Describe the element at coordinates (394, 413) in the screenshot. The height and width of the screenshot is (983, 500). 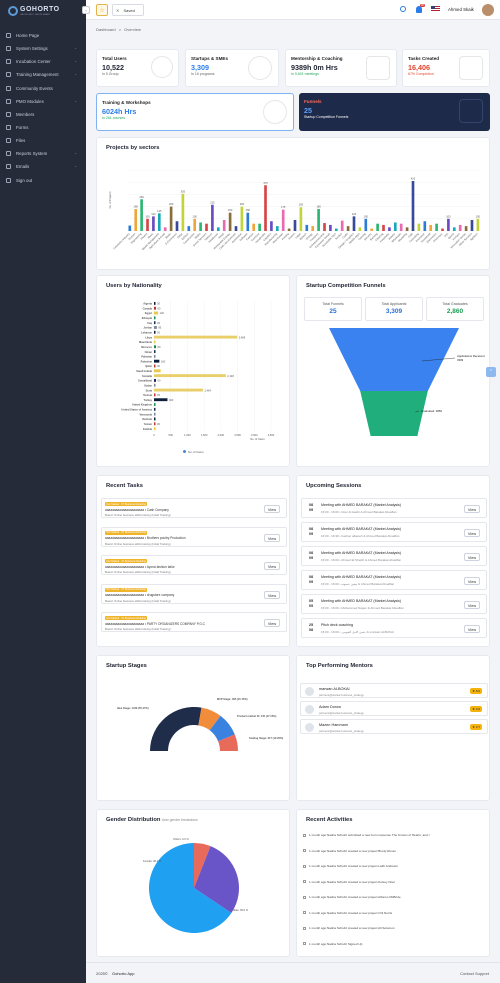
I see `funnel-stage-graduated` at that location.